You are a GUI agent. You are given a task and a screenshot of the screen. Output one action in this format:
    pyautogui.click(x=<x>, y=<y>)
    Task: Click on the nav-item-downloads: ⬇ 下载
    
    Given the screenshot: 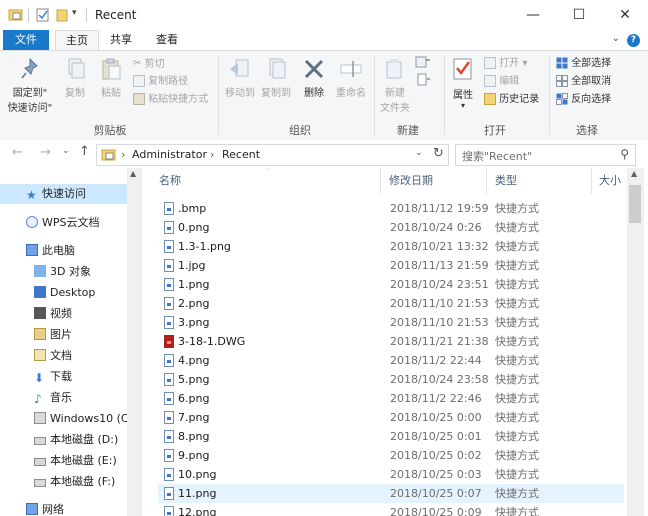 What is the action you would take?
    pyautogui.click(x=63, y=377)
    